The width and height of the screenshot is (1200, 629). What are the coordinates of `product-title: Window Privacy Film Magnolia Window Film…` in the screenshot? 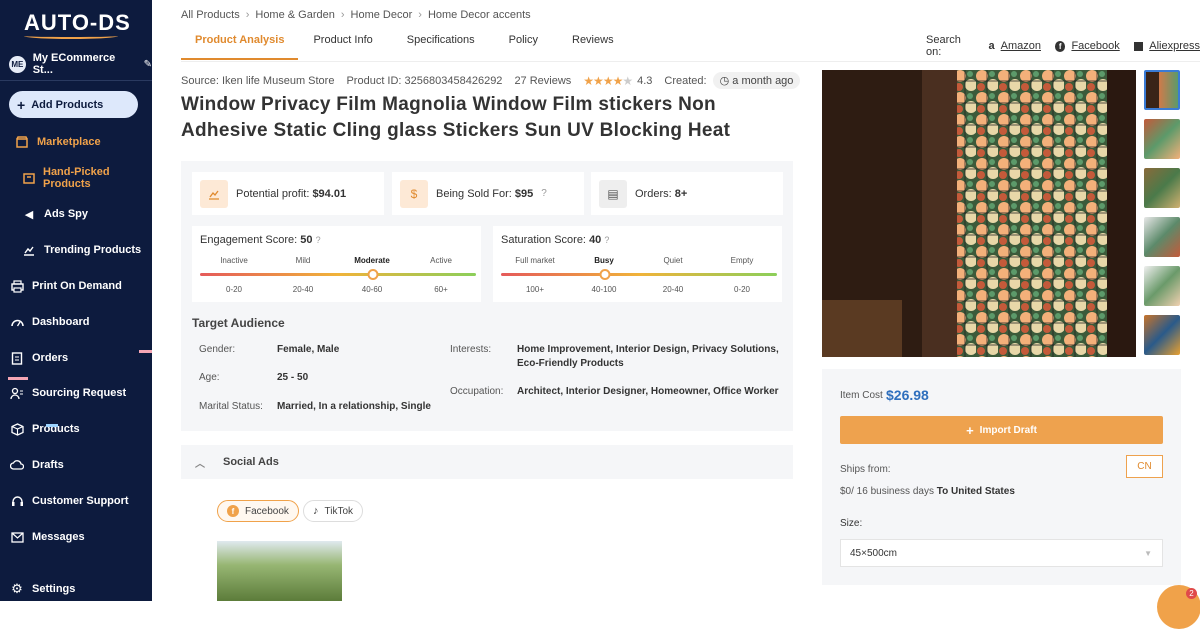 It's located at (456, 117).